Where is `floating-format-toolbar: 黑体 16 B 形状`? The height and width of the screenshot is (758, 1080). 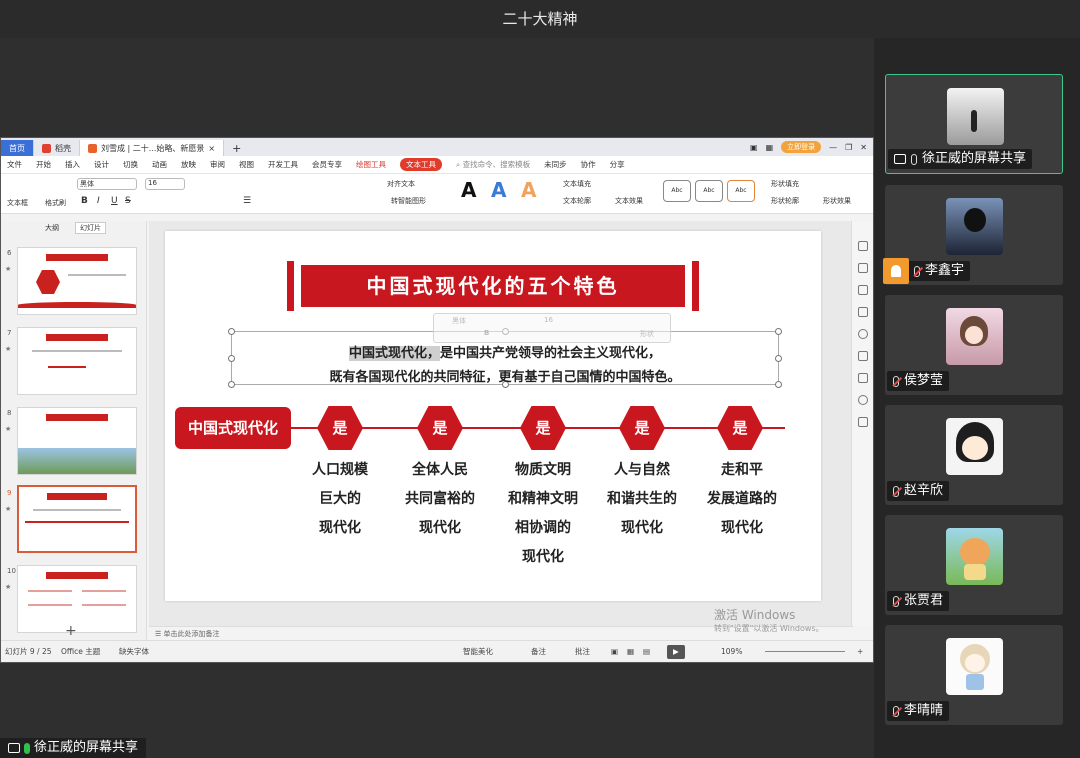
floating-format-toolbar: 黑体 16 B 形状 is located at coordinates (552, 328).